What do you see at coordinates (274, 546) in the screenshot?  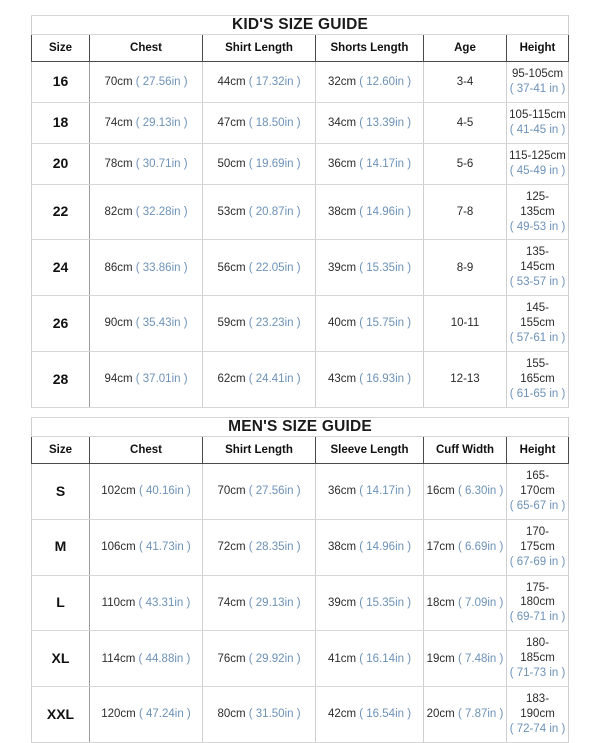 I see `value-imperial: ( 28.35in )` at bounding box center [274, 546].